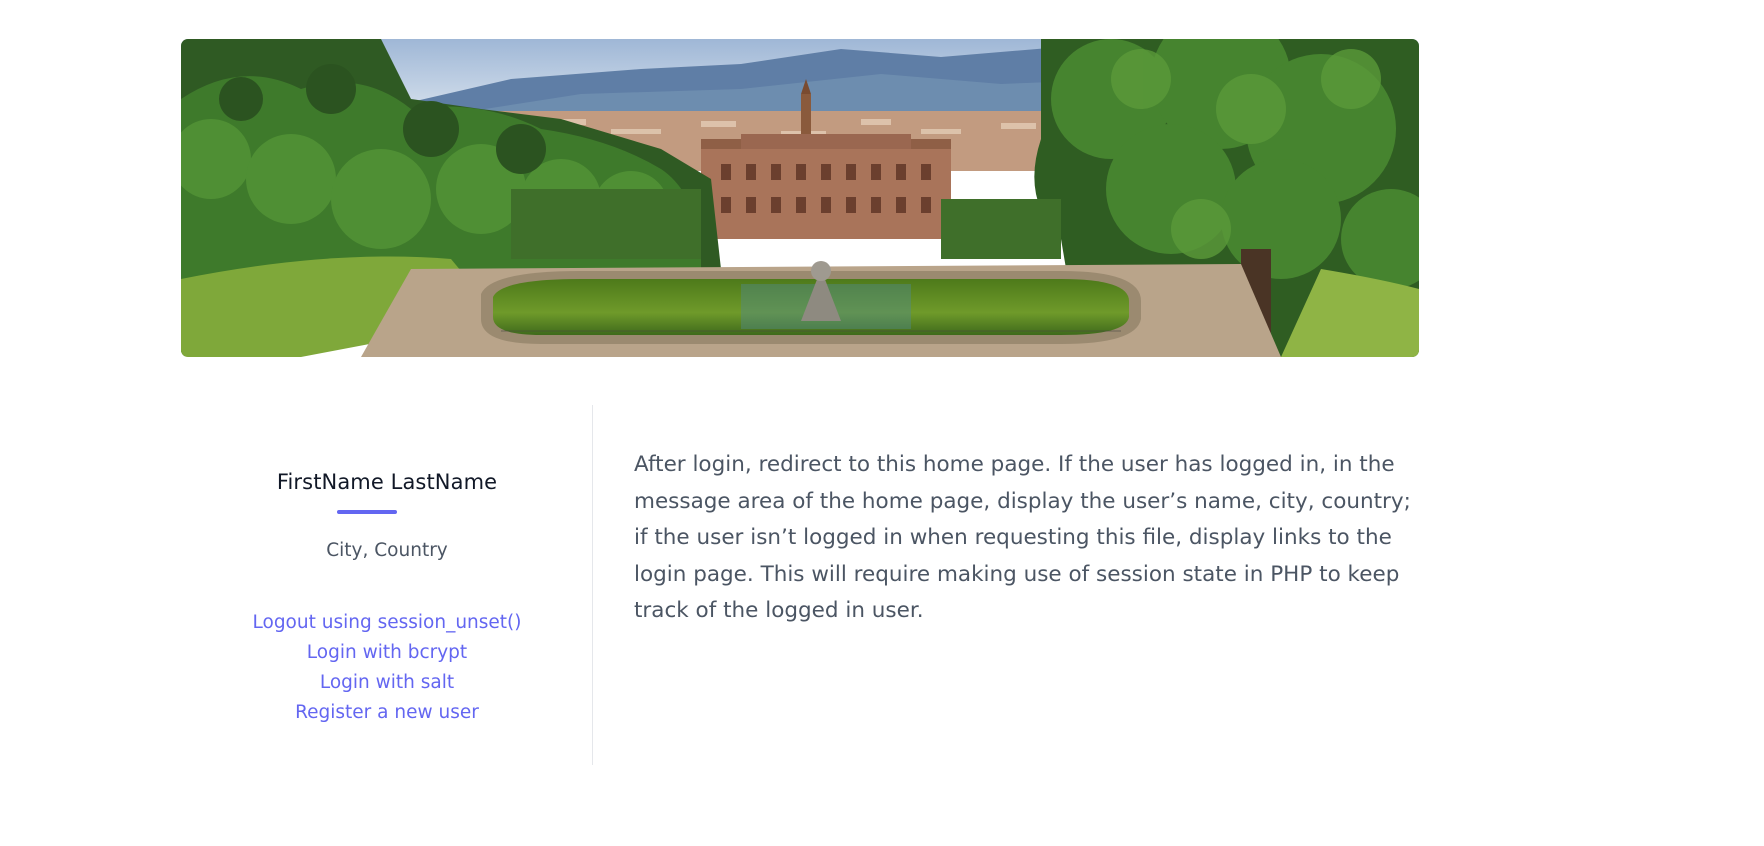  I want to click on column-divider, so click(592, 585).